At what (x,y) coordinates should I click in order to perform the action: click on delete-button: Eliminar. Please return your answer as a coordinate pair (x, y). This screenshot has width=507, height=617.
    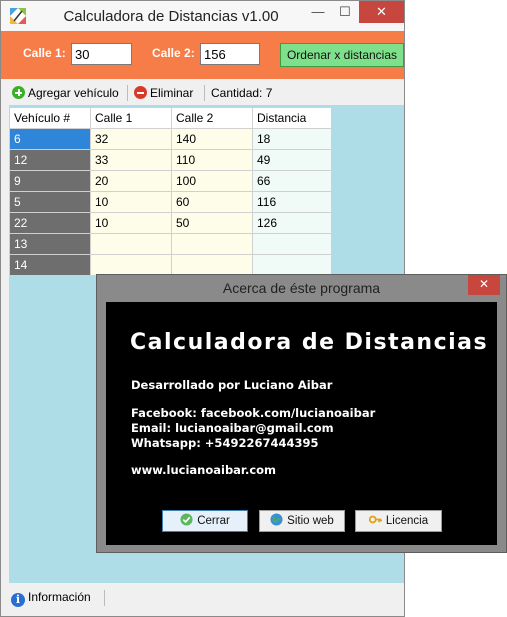
    Looking at the image, I should click on (163, 93).